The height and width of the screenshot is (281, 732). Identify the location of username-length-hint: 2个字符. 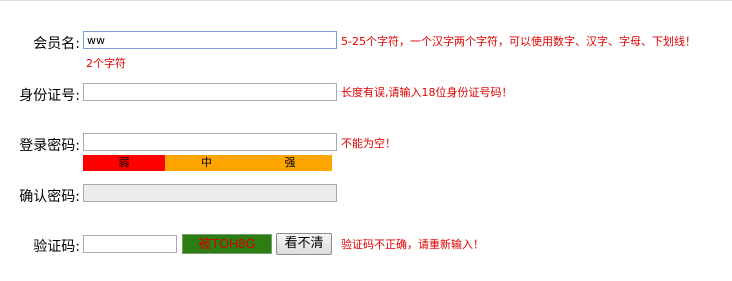
(106, 63).